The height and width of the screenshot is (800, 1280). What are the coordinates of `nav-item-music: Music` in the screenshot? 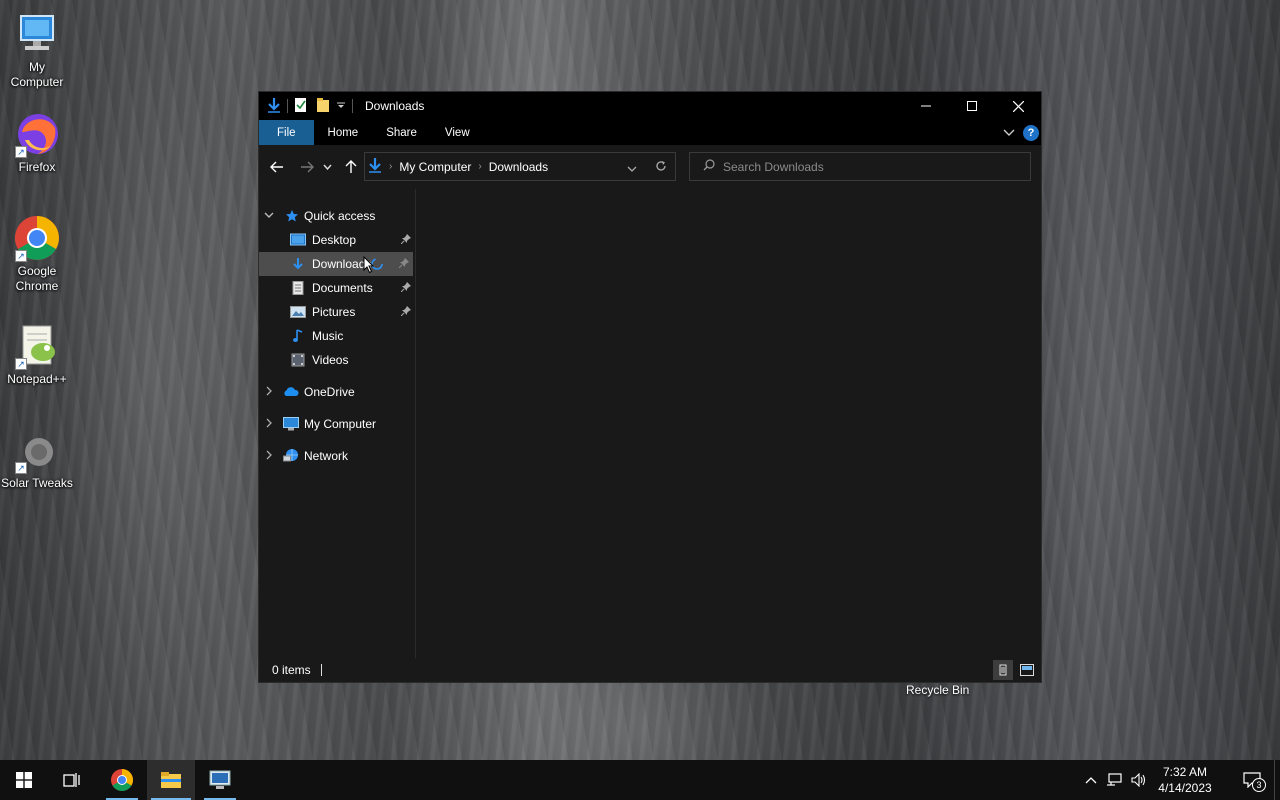 It's located at (337, 336).